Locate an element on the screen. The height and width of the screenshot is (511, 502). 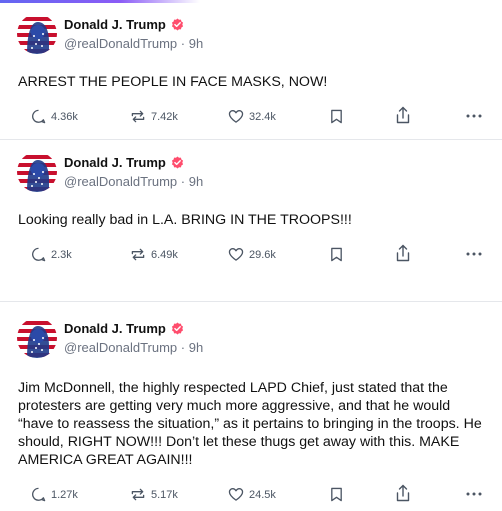
like-button: 29.6k is located at coordinates (252, 254).